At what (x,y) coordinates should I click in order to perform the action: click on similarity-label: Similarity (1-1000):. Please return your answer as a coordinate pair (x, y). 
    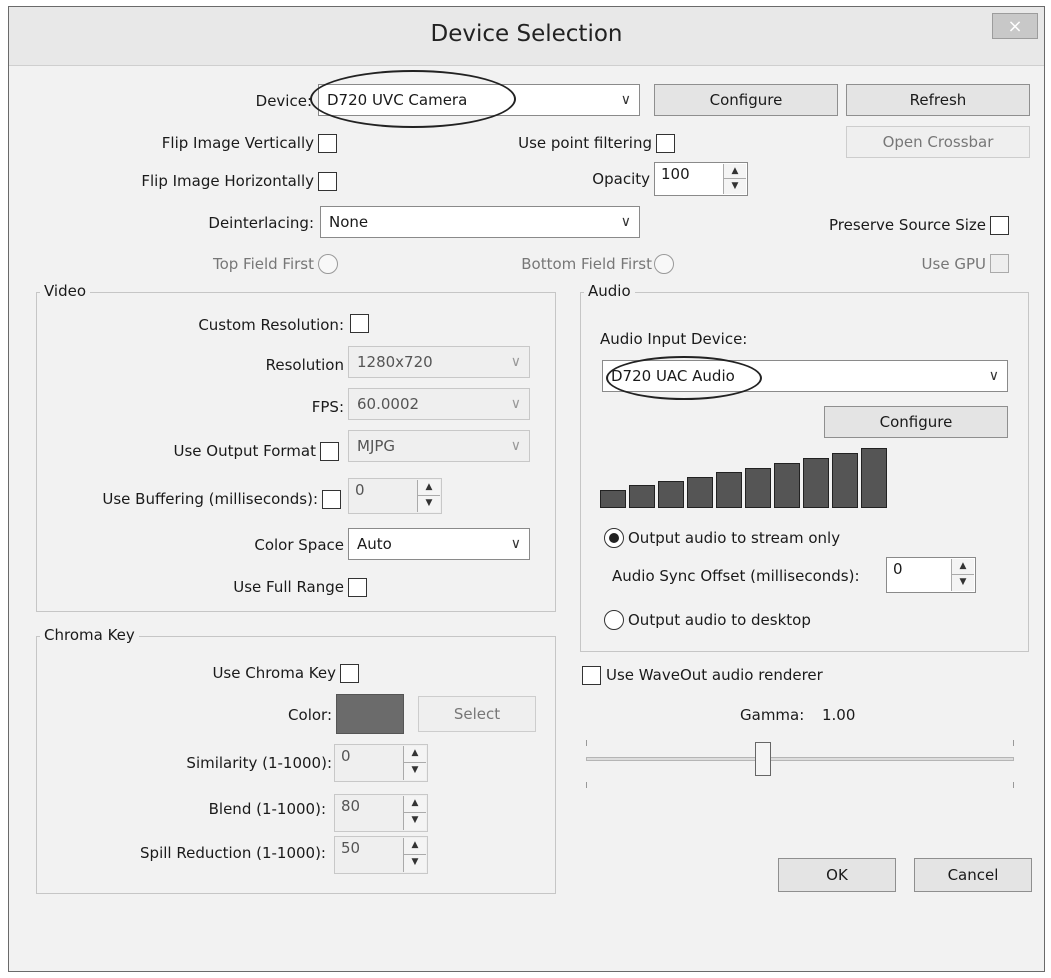
    Looking at the image, I should click on (259, 763).